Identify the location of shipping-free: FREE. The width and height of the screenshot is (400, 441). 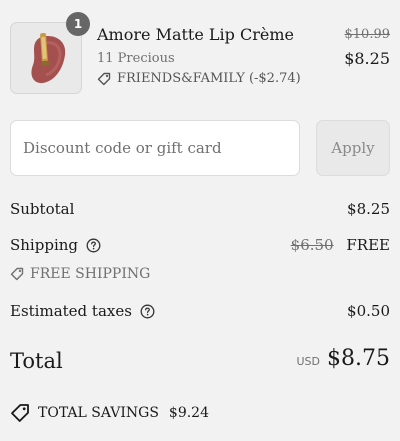
(368, 245).